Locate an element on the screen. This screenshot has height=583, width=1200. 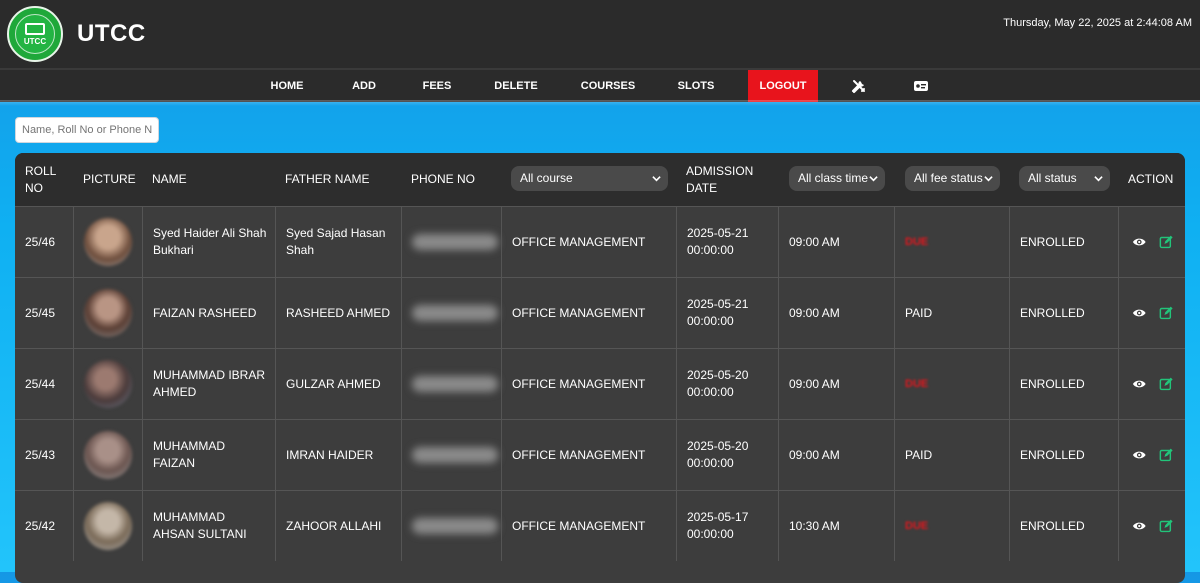
cell-roll-no: 25/42 is located at coordinates (40, 525).